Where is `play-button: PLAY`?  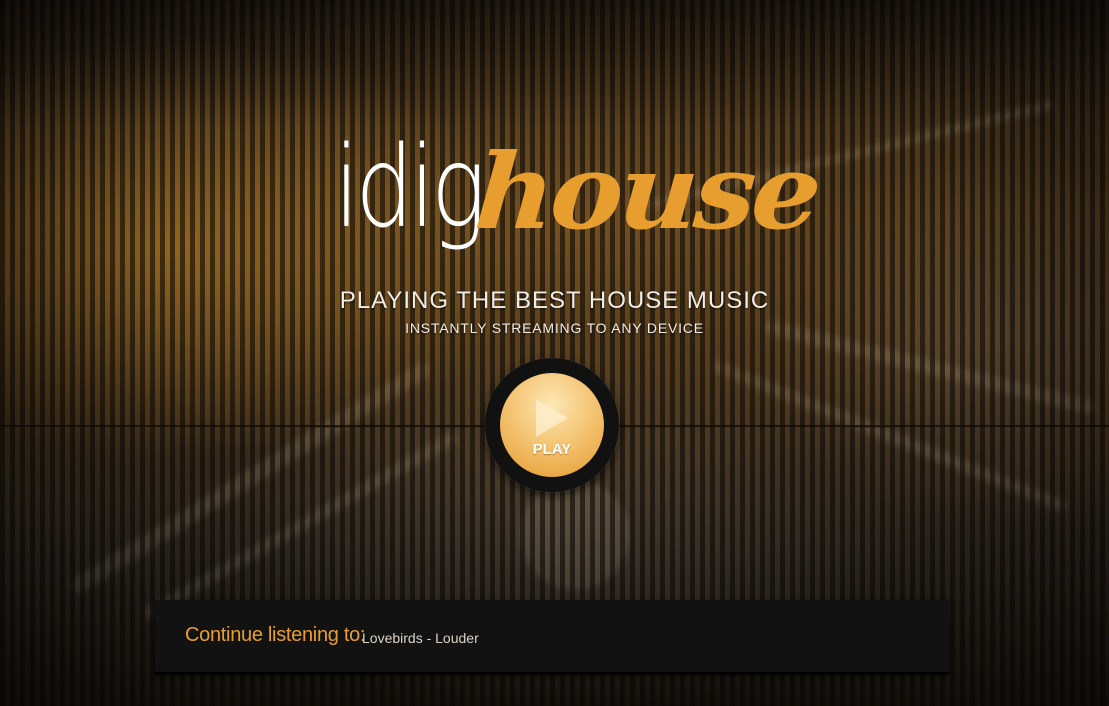
play-button: PLAY is located at coordinates (552, 425).